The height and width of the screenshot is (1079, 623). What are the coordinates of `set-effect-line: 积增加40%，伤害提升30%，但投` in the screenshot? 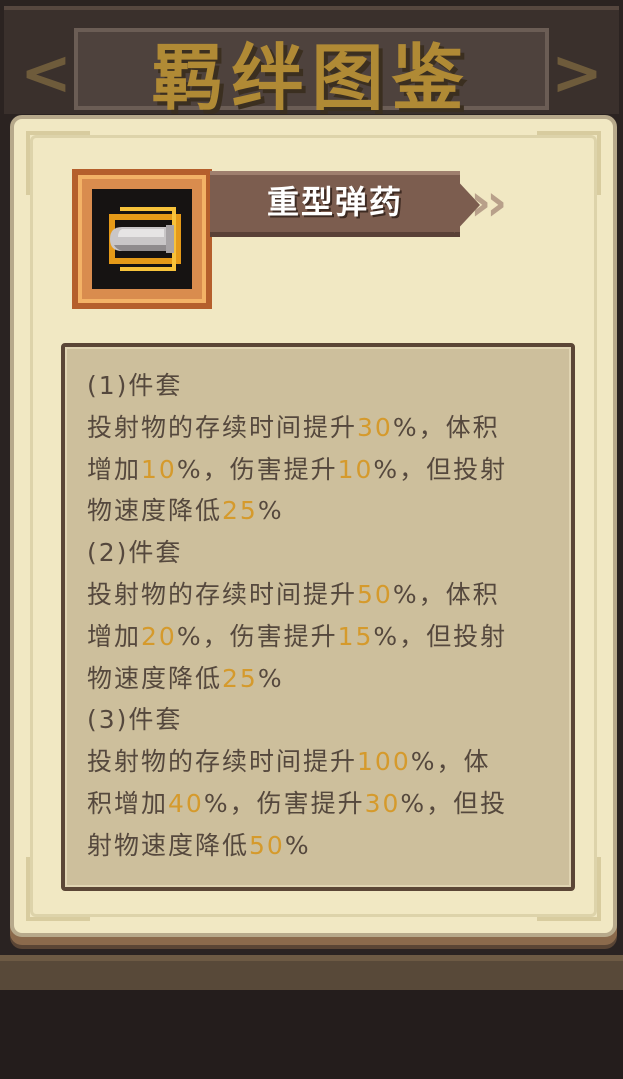 It's located at (326, 804).